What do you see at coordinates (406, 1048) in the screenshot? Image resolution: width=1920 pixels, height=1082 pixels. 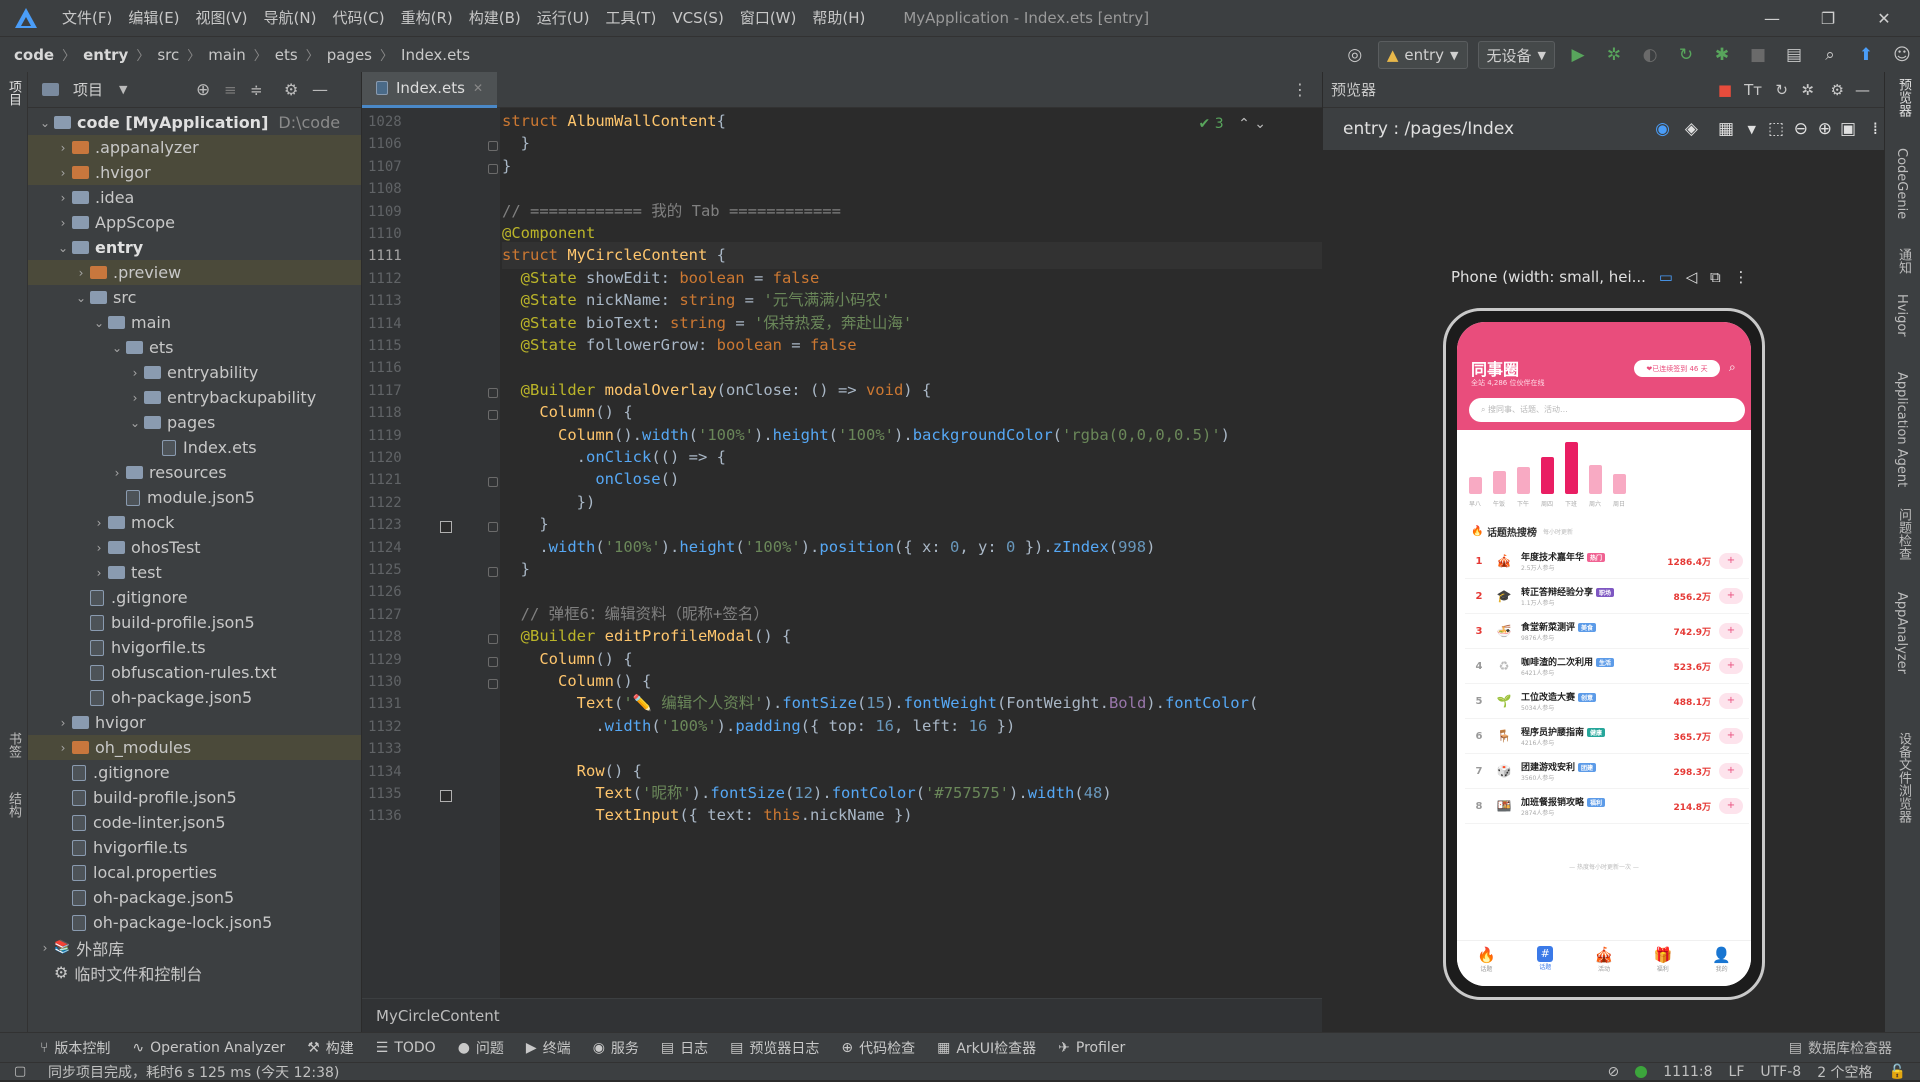 I see `tool-window-button: ☰ TODO` at bounding box center [406, 1048].